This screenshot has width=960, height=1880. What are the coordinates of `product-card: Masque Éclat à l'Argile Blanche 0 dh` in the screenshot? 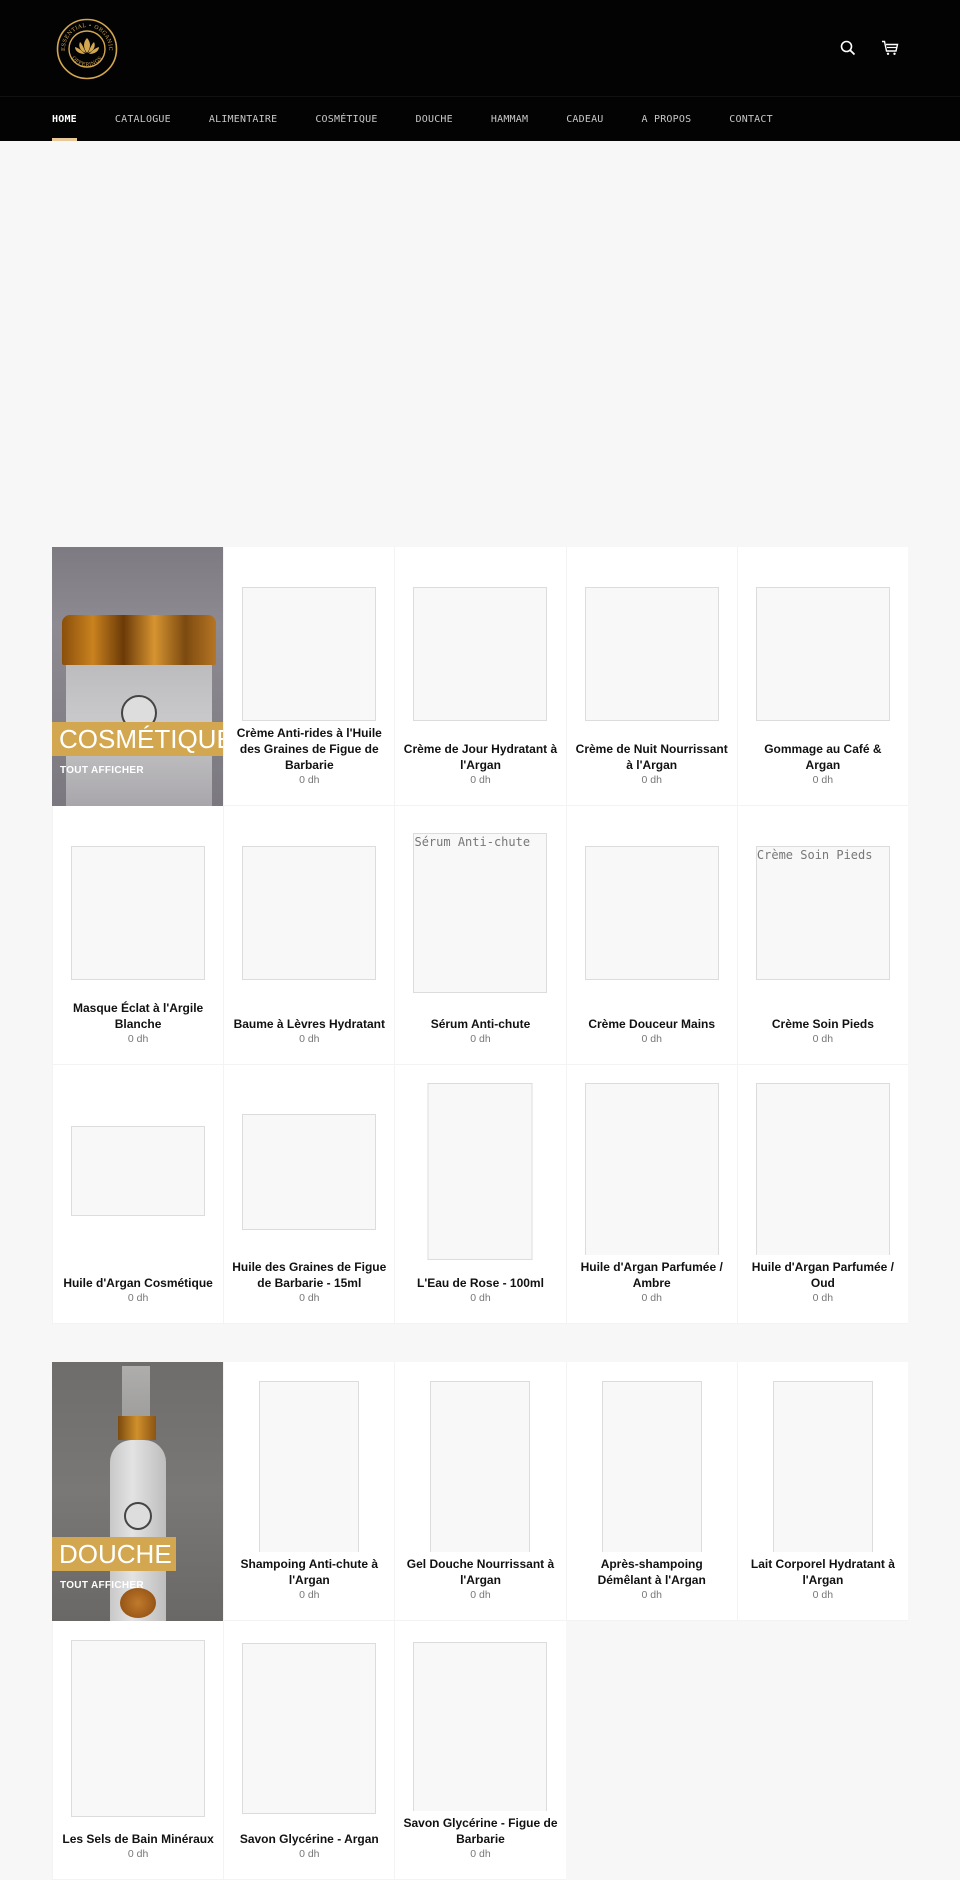 It's located at (138, 935).